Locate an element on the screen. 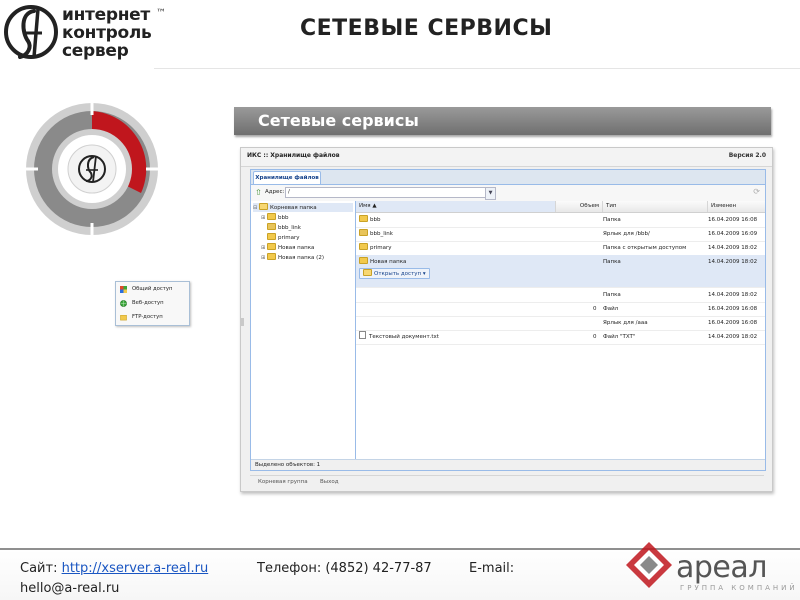 The height and width of the screenshot is (600, 800). banner-title: Сетевые сервисы is located at coordinates (338, 120).